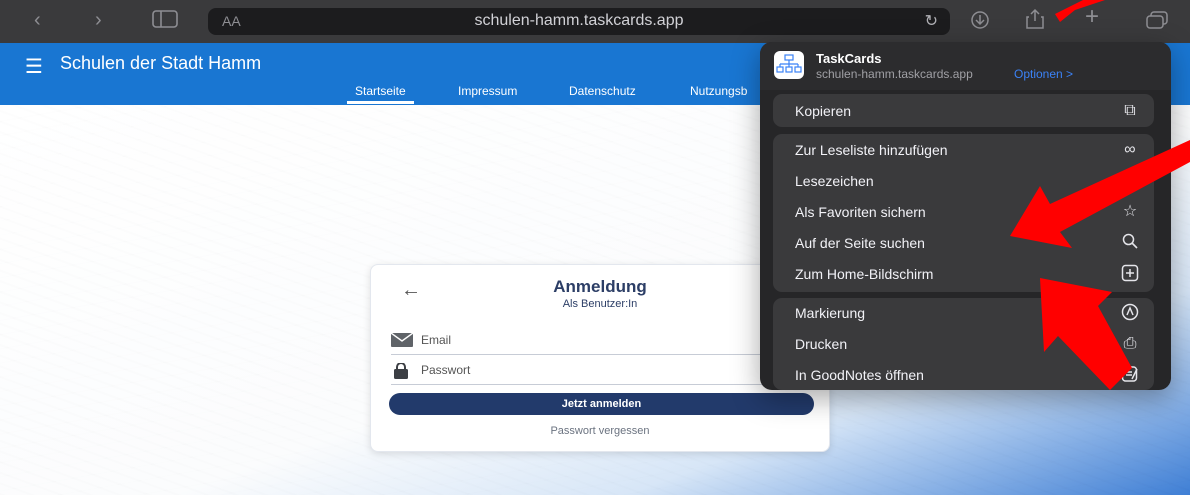  I want to click on red-arrow-favorites, so click(1100, 194).